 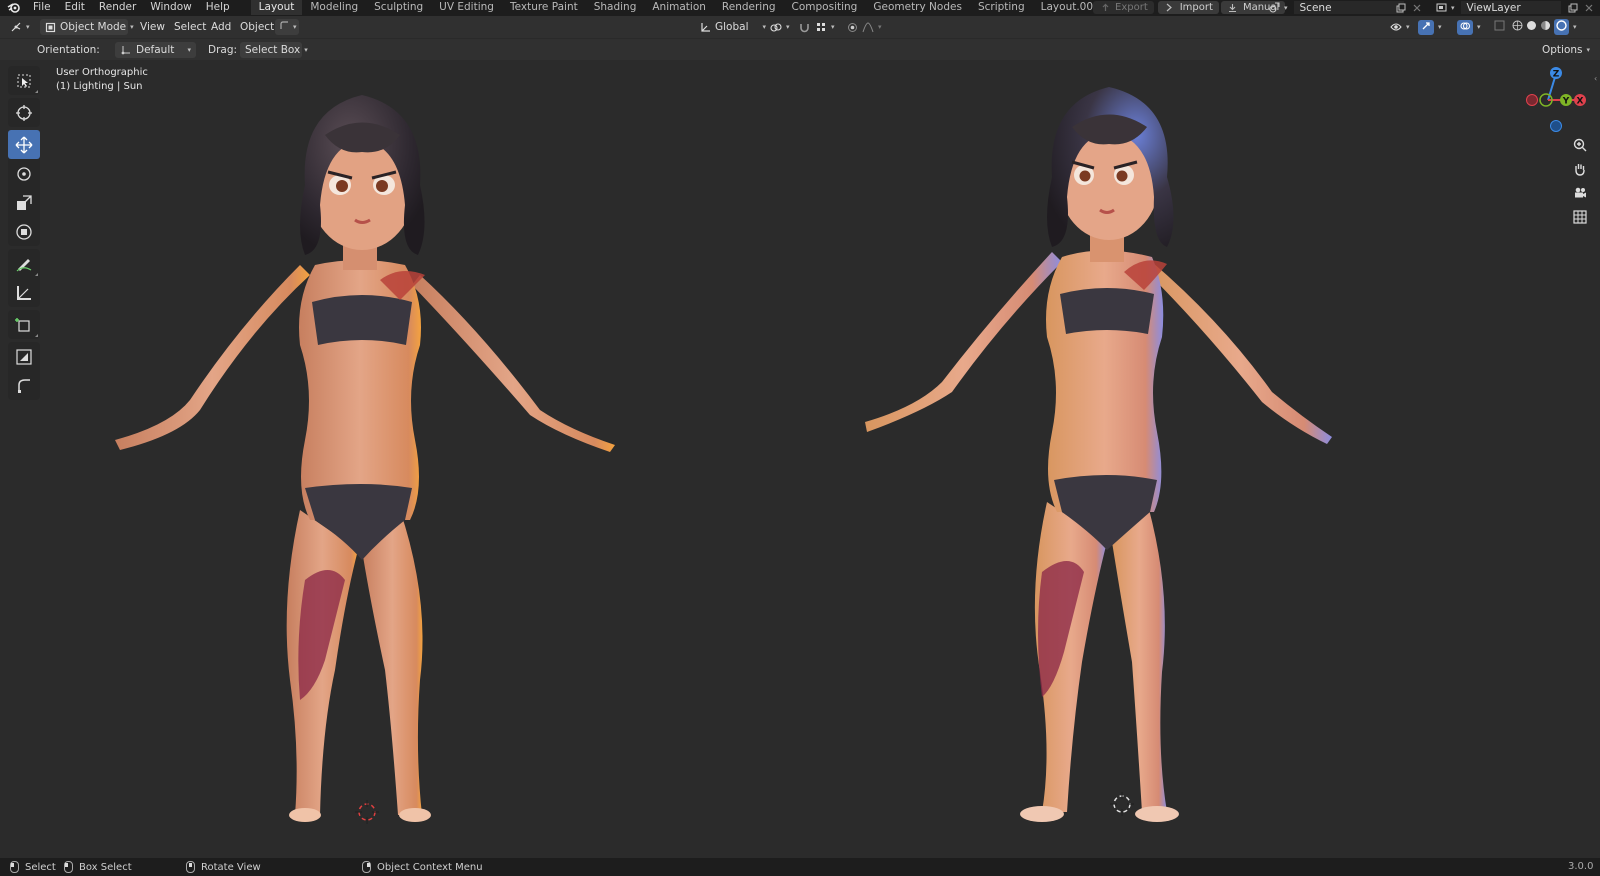 What do you see at coordinates (1001, 7) in the screenshot?
I see `tab-scripting: Scripting` at bounding box center [1001, 7].